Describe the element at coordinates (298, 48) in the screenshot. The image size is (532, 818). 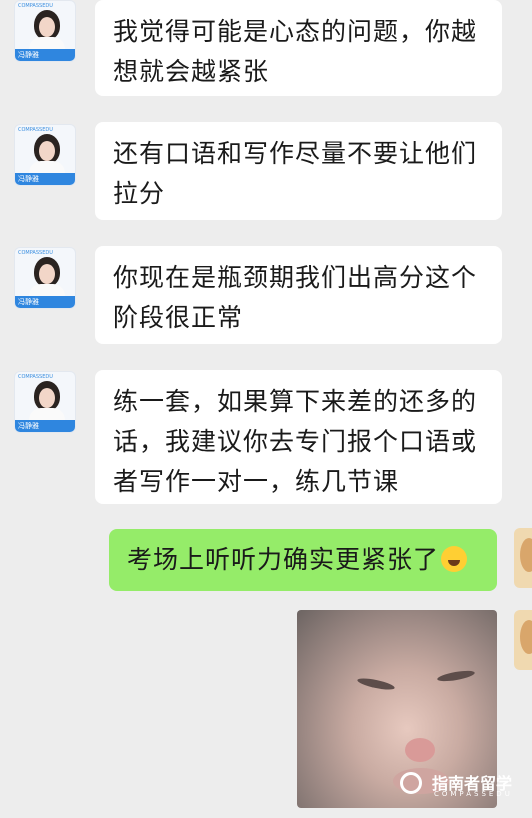
I see `message-bubble: 我觉得可能是心态的问题，你越想就会越紧张` at that location.